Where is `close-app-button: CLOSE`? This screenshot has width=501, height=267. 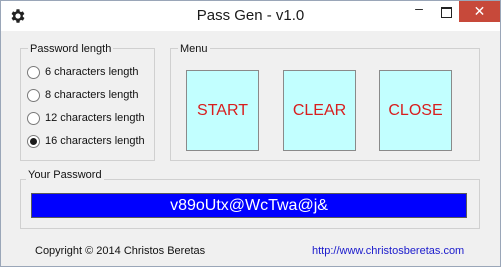 close-app-button: CLOSE is located at coordinates (415, 110).